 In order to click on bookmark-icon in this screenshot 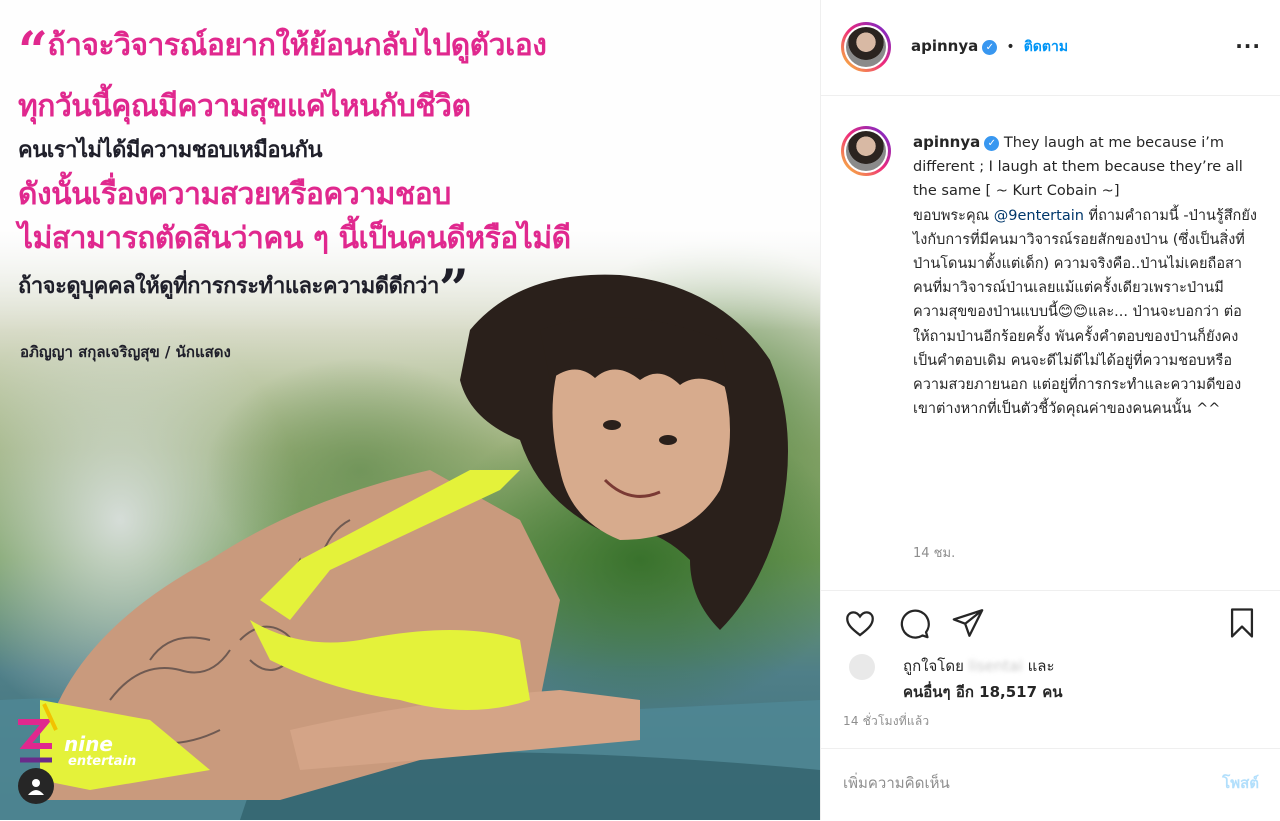, I will do `click(1242, 625)`.